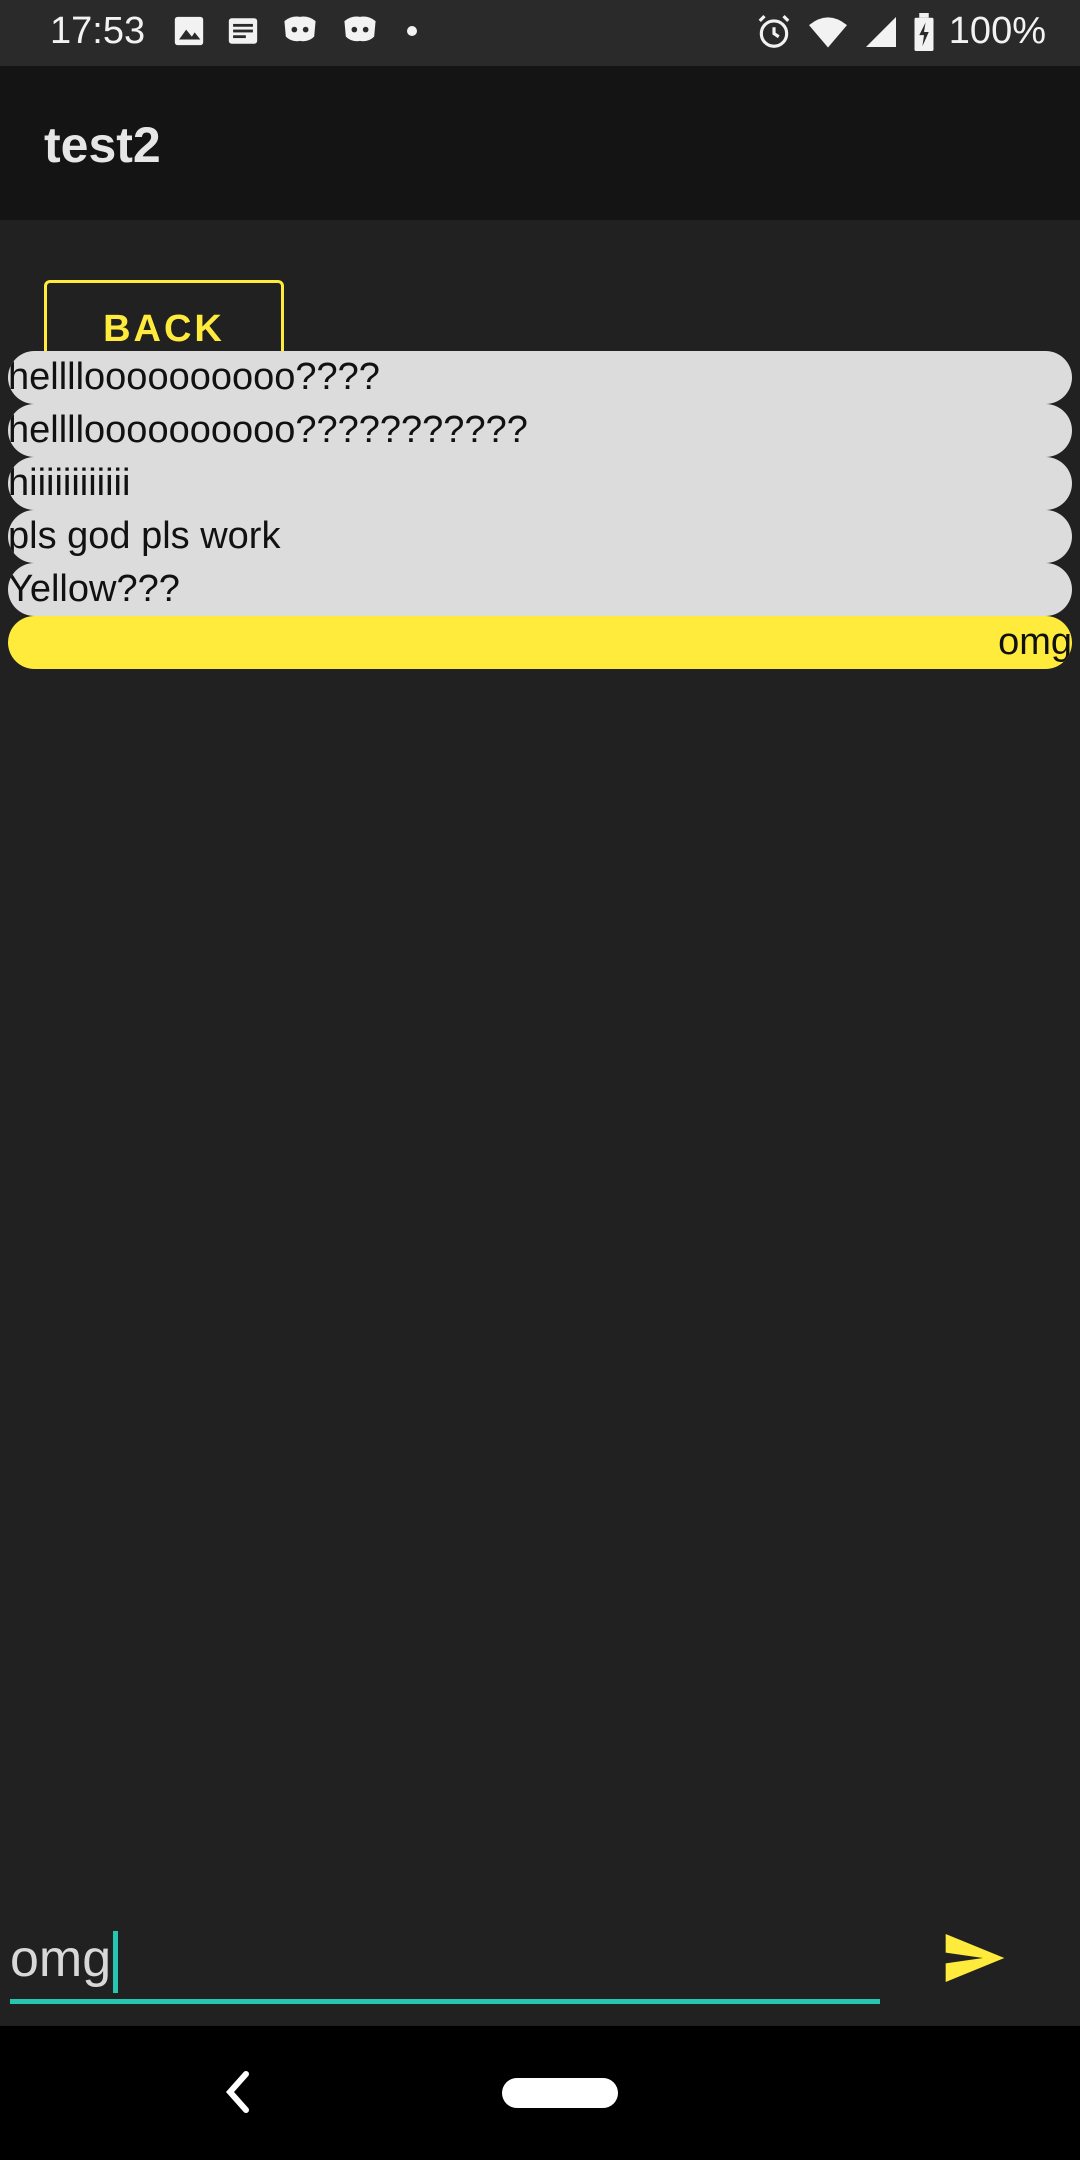  Describe the element at coordinates (445, 1961) in the screenshot. I see `message-input: omg` at that location.